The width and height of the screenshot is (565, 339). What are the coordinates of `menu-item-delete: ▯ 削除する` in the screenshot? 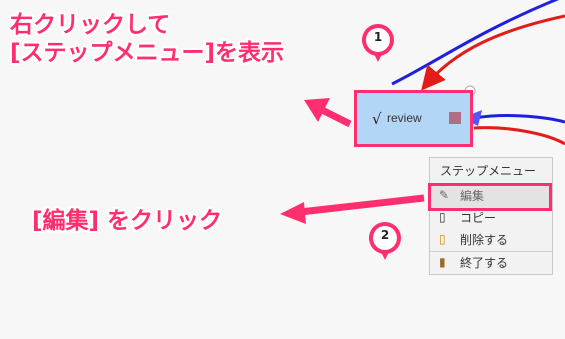 It's located at (491, 240).